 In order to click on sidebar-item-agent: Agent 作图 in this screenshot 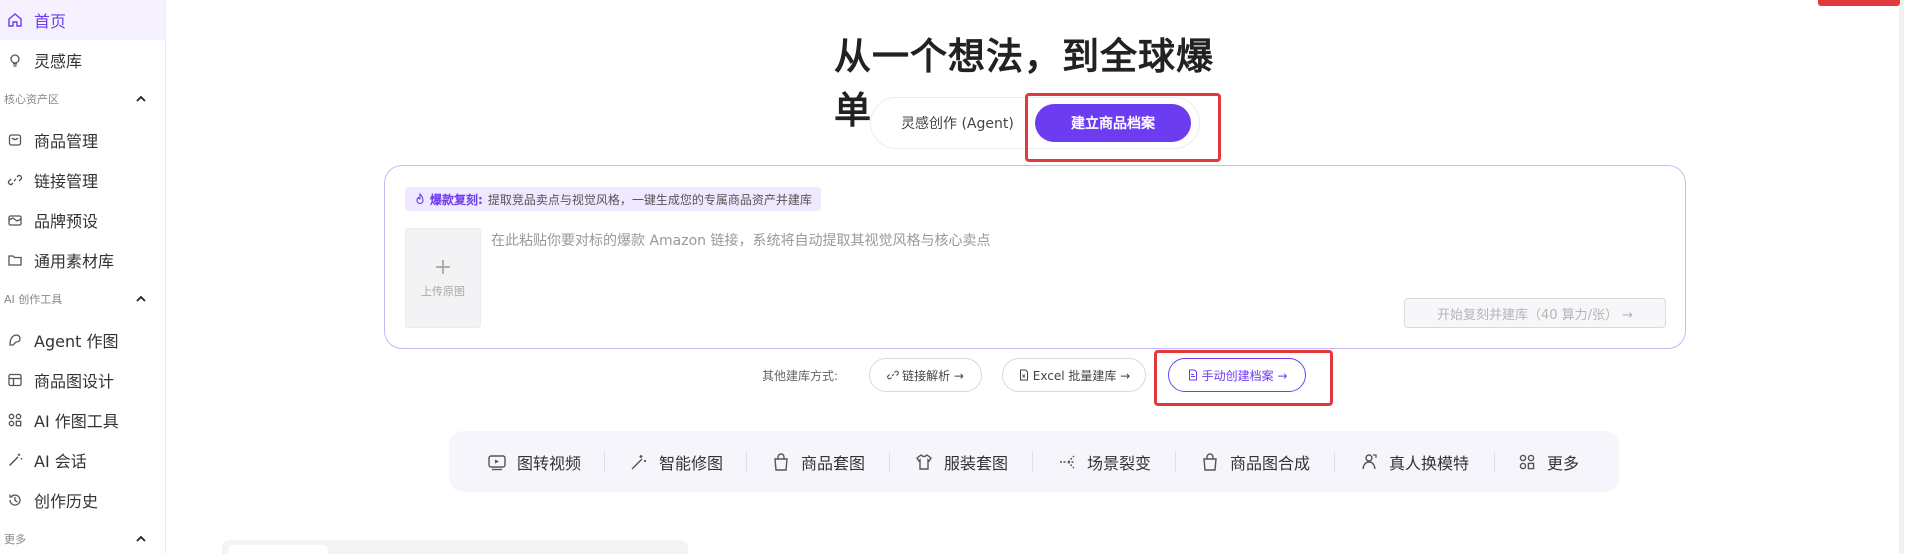, I will do `click(82, 340)`.